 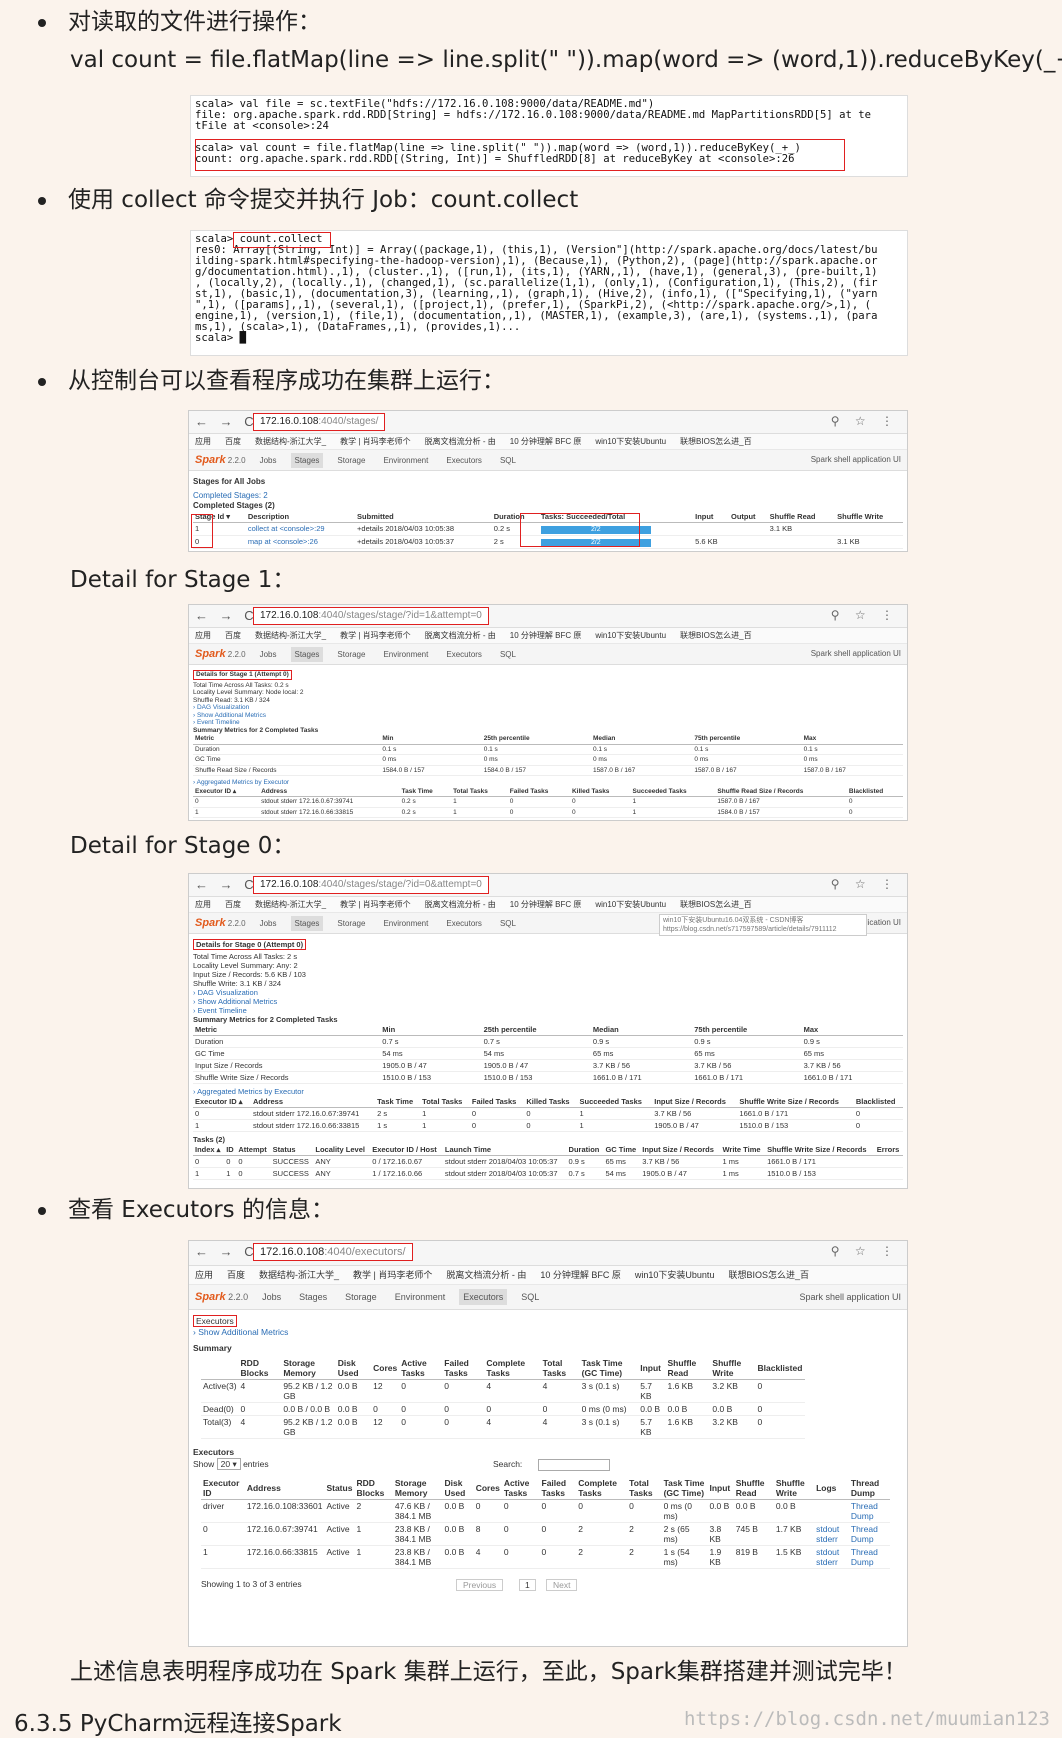 What do you see at coordinates (385, 1368) in the screenshot?
I see `column-header: Cores` at bounding box center [385, 1368].